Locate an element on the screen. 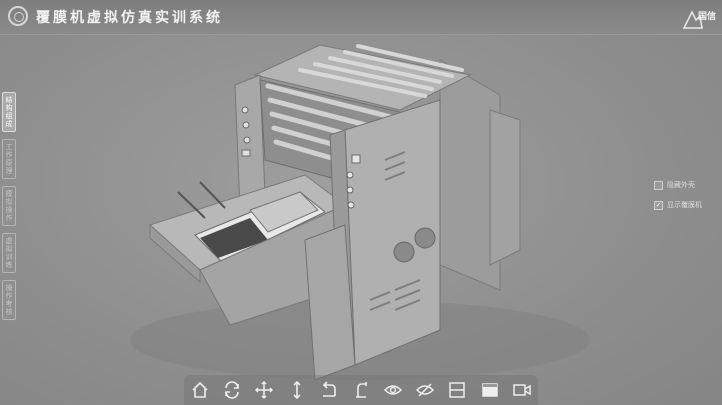 The width and height of the screenshot is (722, 405). clamp-icon is located at coordinates (361, 390).